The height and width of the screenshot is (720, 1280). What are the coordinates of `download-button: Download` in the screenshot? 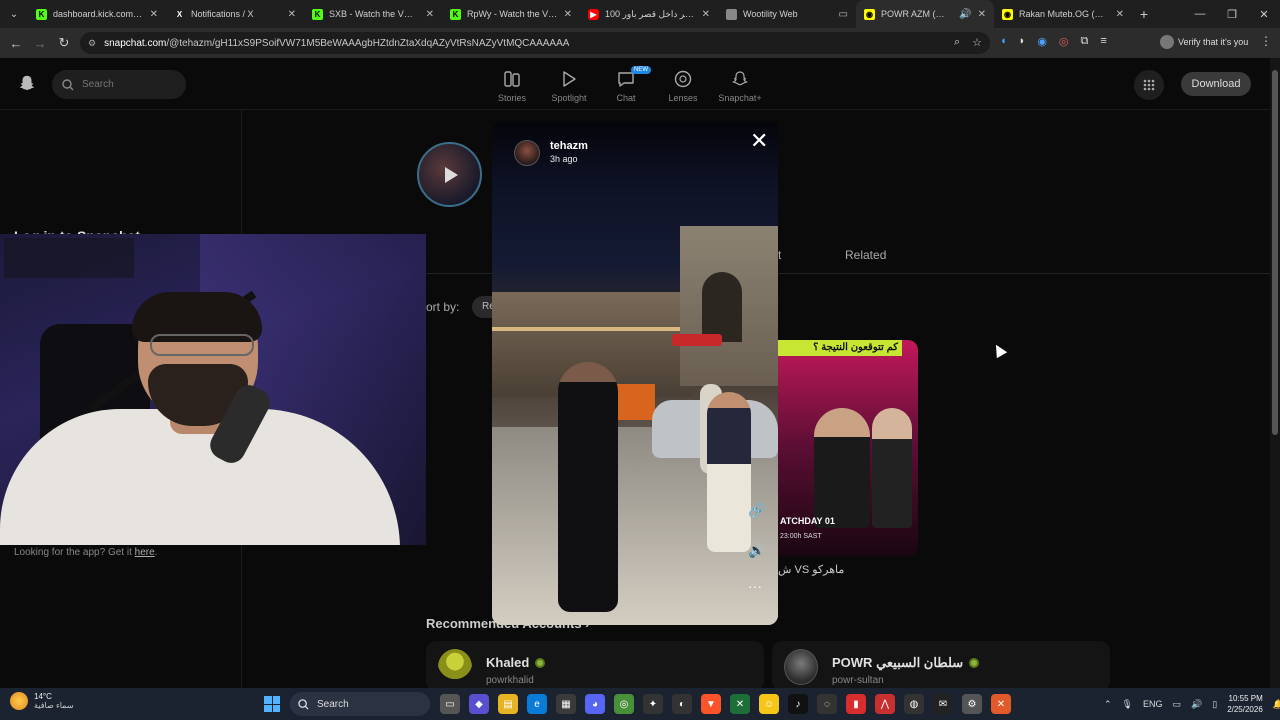 It's located at (1216, 84).